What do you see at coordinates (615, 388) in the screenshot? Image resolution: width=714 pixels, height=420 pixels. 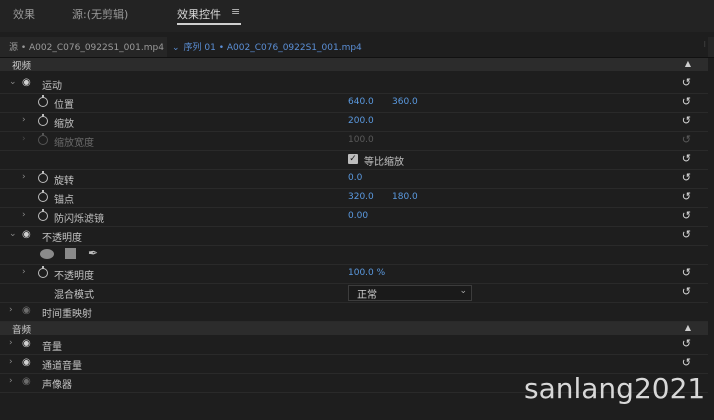 I see `watermark-text: sanlang2021` at bounding box center [615, 388].